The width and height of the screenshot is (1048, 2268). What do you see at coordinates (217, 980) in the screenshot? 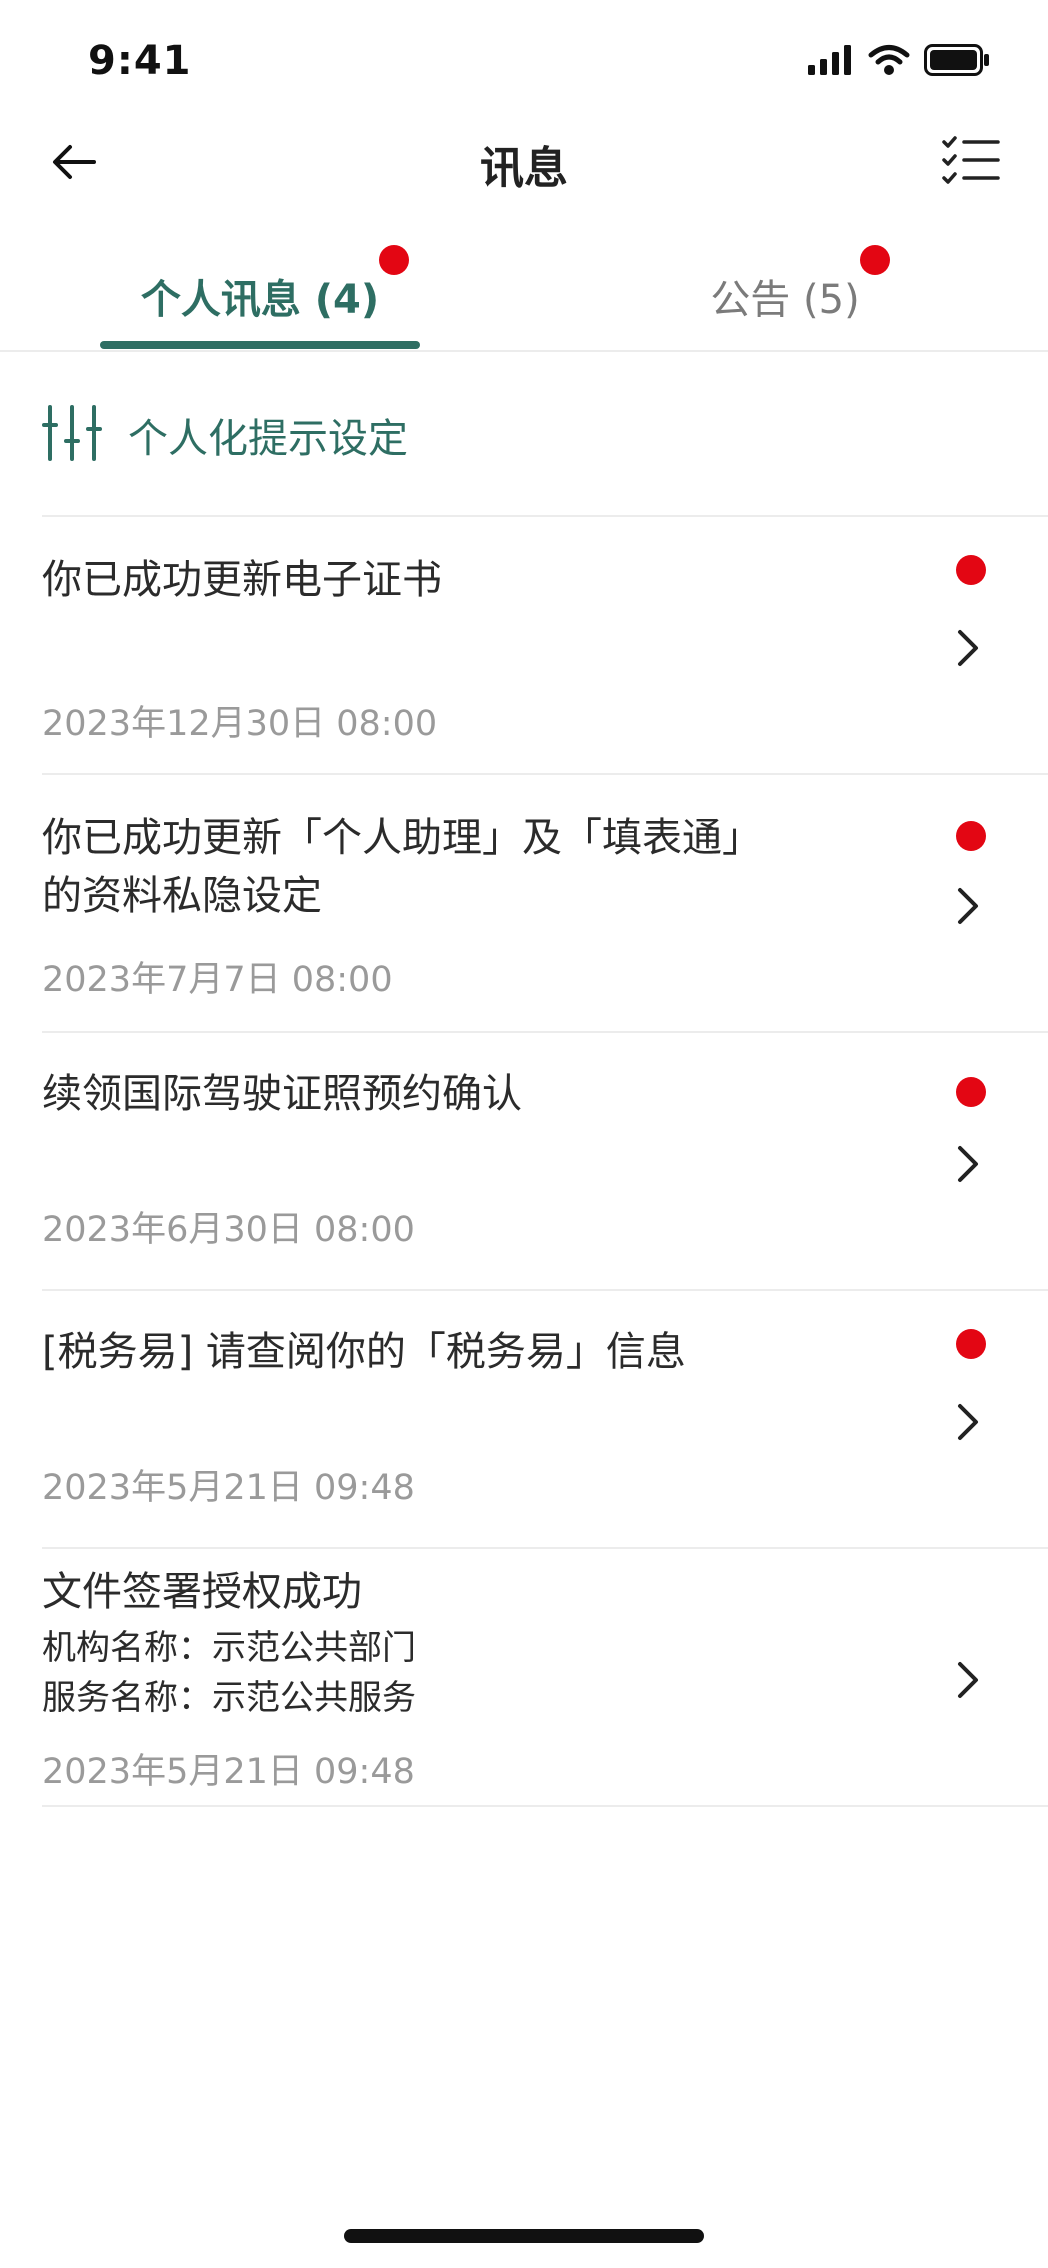
I see `message-date: 2023年7月7日 08:00` at bounding box center [217, 980].